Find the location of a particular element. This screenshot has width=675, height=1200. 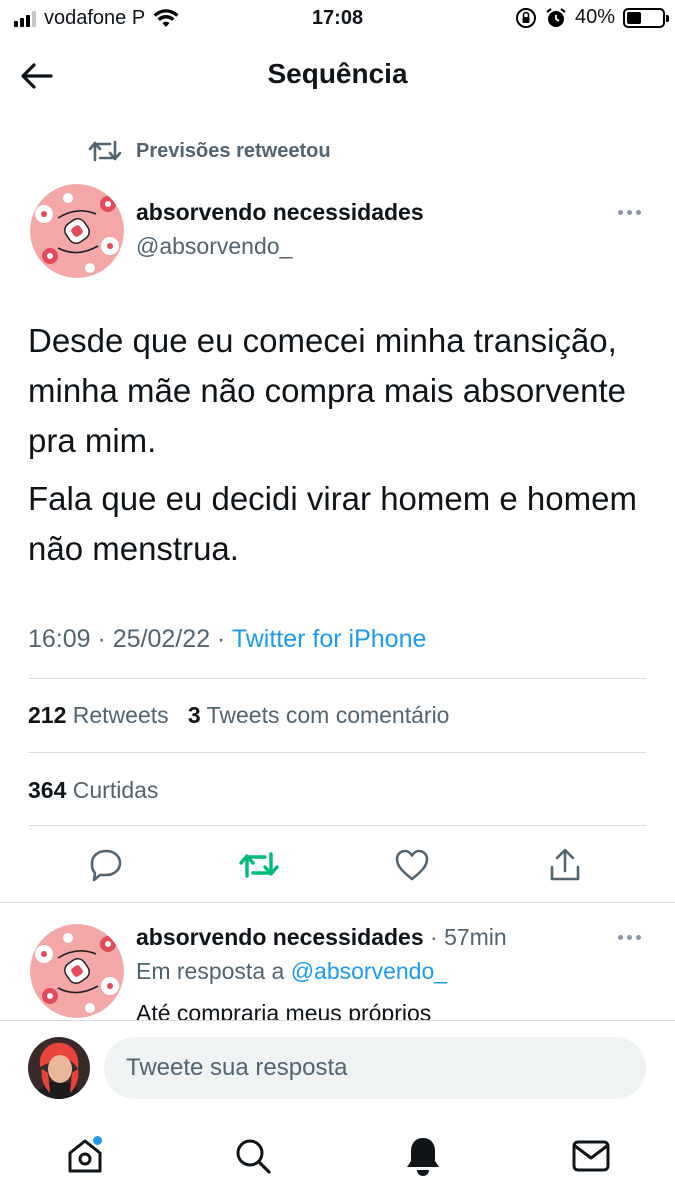

compose-bar is located at coordinates (337, 1067).